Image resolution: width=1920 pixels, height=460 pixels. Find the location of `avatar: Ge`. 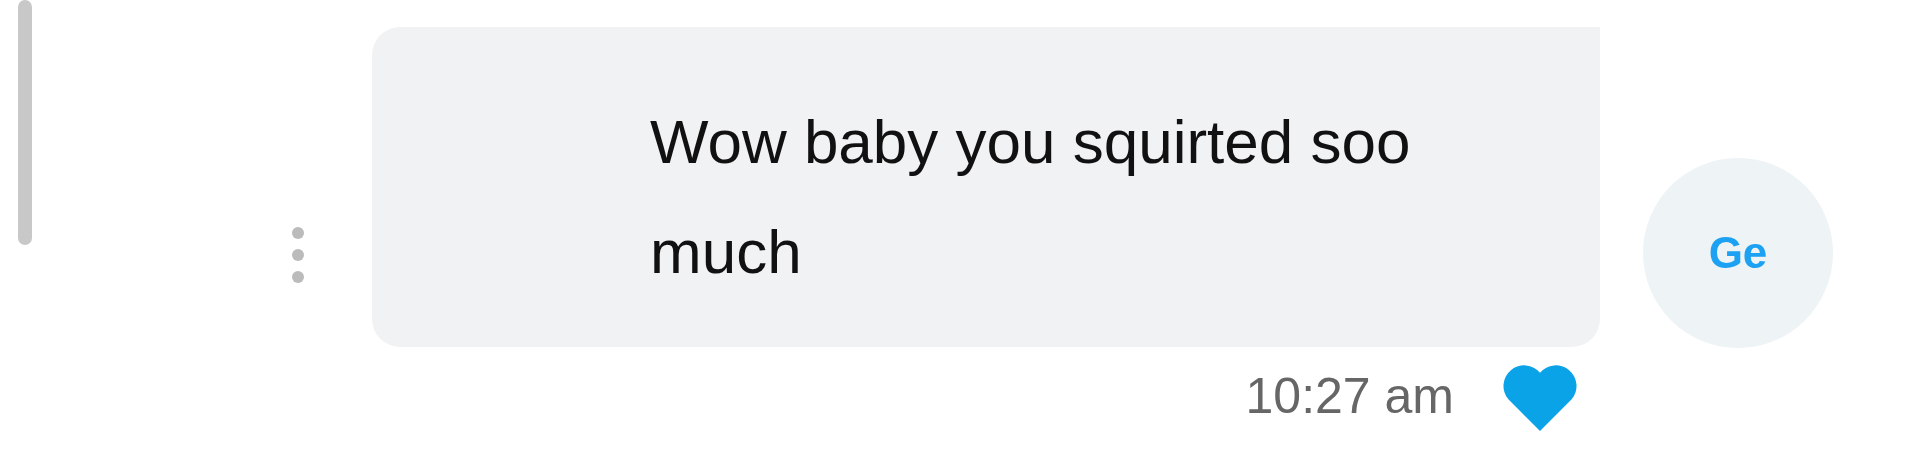

avatar: Ge is located at coordinates (1738, 253).